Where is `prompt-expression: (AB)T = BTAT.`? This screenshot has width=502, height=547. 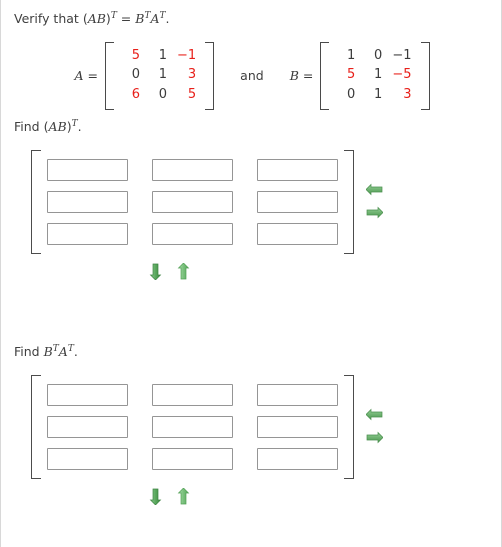 prompt-expression: (AB)T = BTAT. is located at coordinates (126, 18).